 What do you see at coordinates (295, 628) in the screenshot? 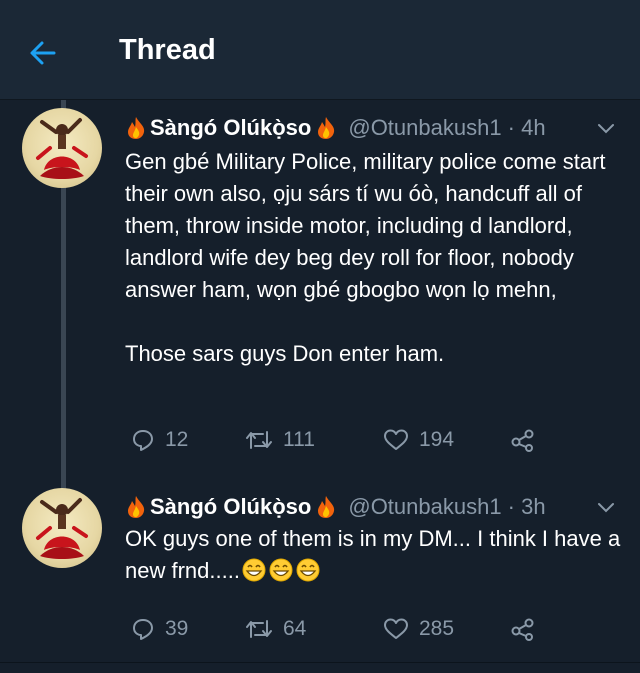
I see `retweet-count: 64` at bounding box center [295, 628].